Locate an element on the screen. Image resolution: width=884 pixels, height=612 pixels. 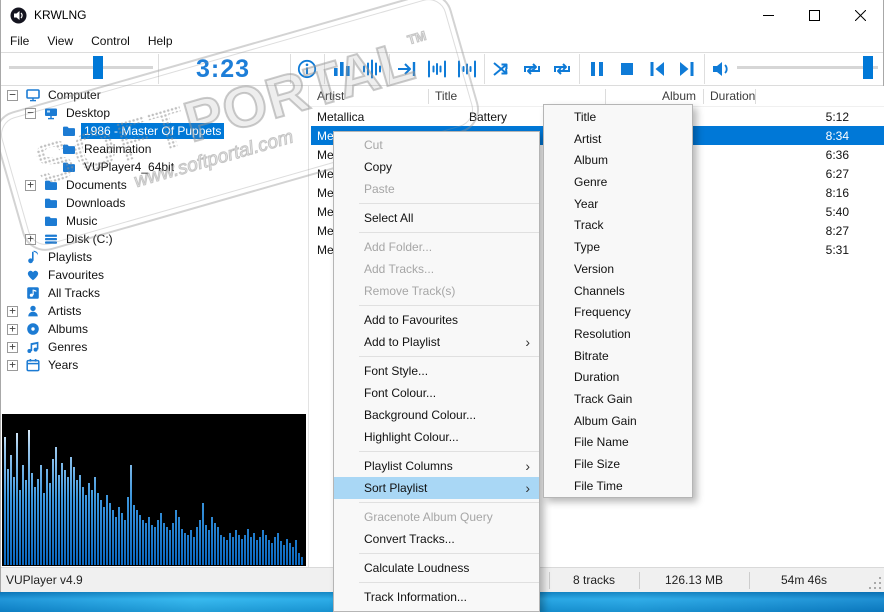
context-menu-item: Gracenote Album Query is located at coordinates (436, 517).